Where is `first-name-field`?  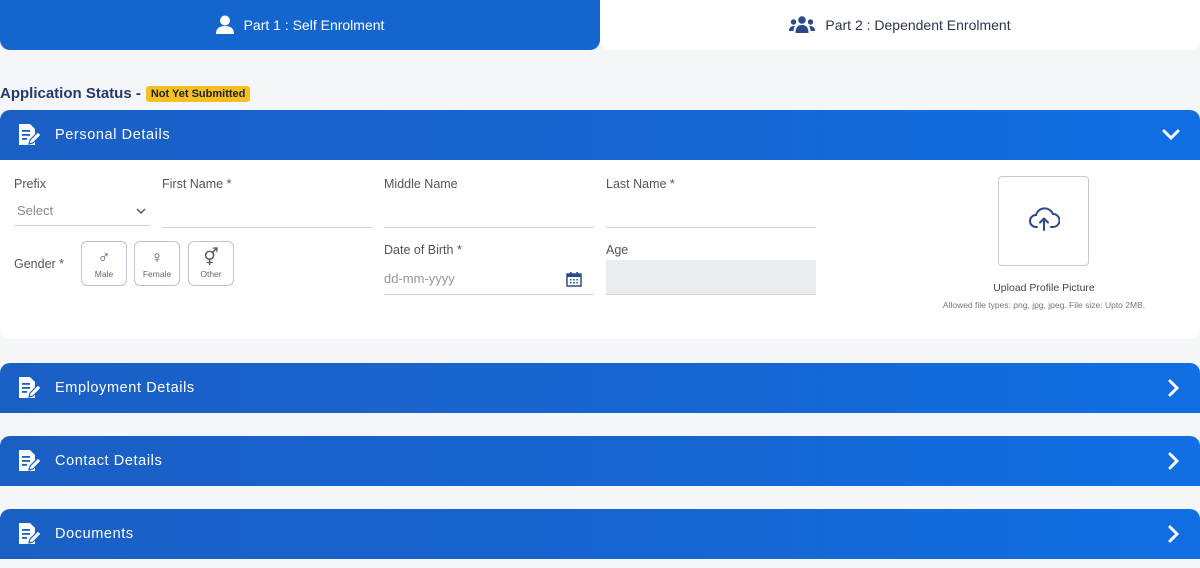
first-name-field is located at coordinates (267, 213).